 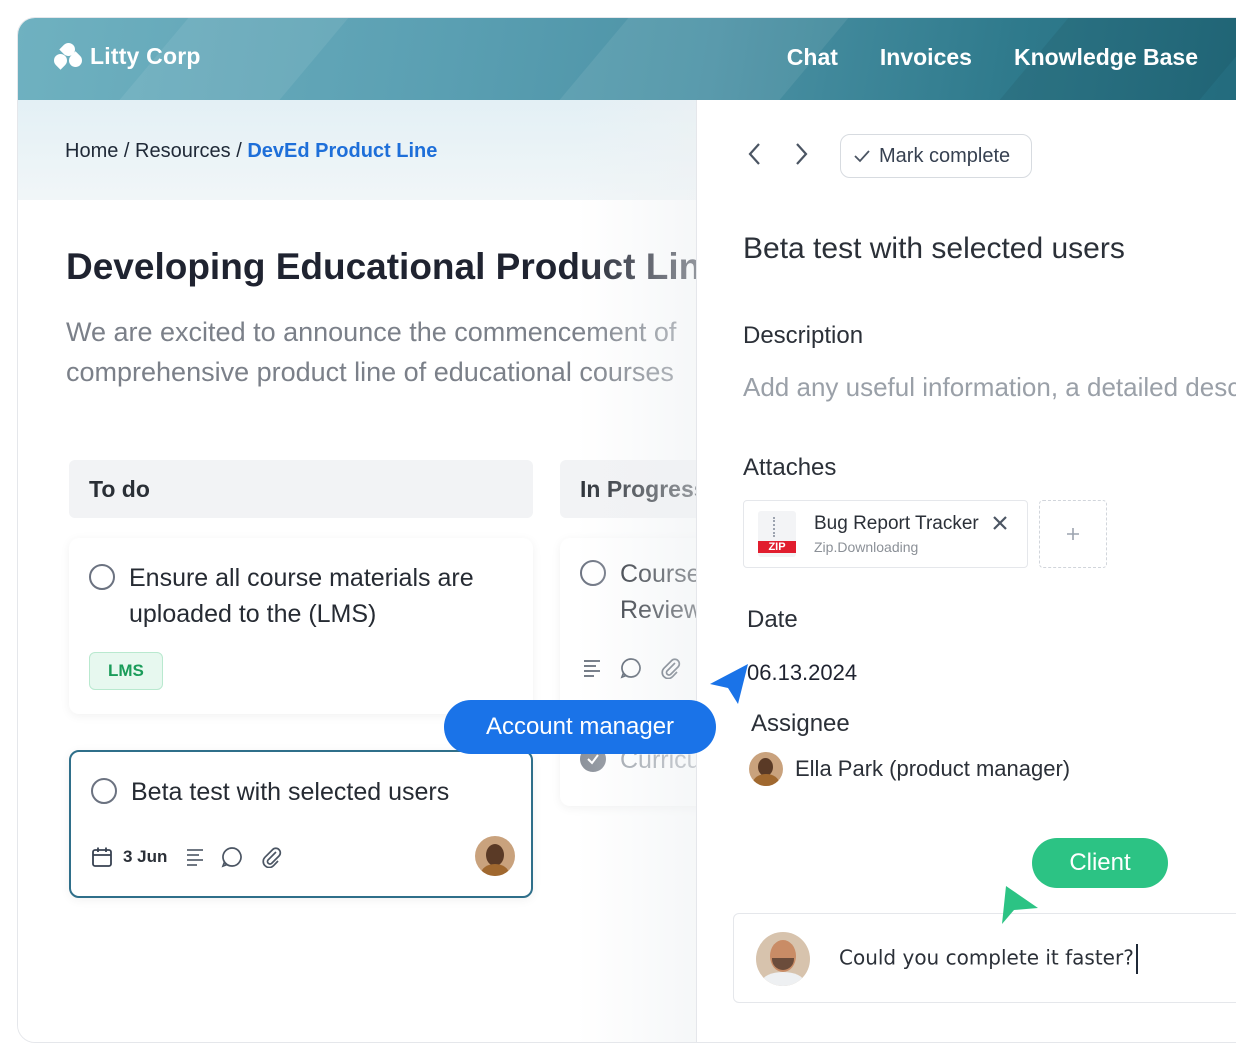 What do you see at coordinates (145, 55) in the screenshot?
I see `brand-name: Litty Corp` at bounding box center [145, 55].